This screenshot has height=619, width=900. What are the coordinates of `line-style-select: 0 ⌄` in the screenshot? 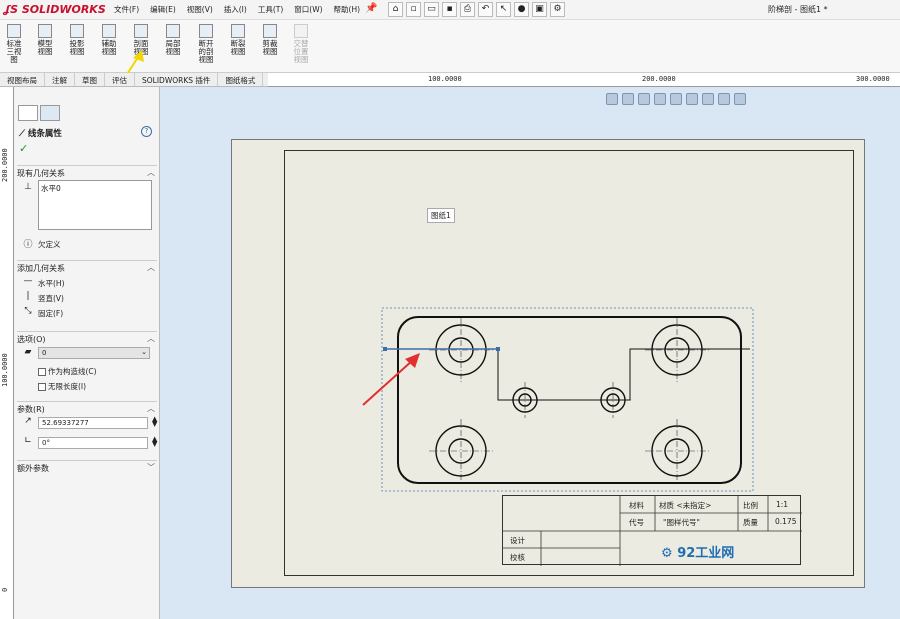 It's located at (94, 353).